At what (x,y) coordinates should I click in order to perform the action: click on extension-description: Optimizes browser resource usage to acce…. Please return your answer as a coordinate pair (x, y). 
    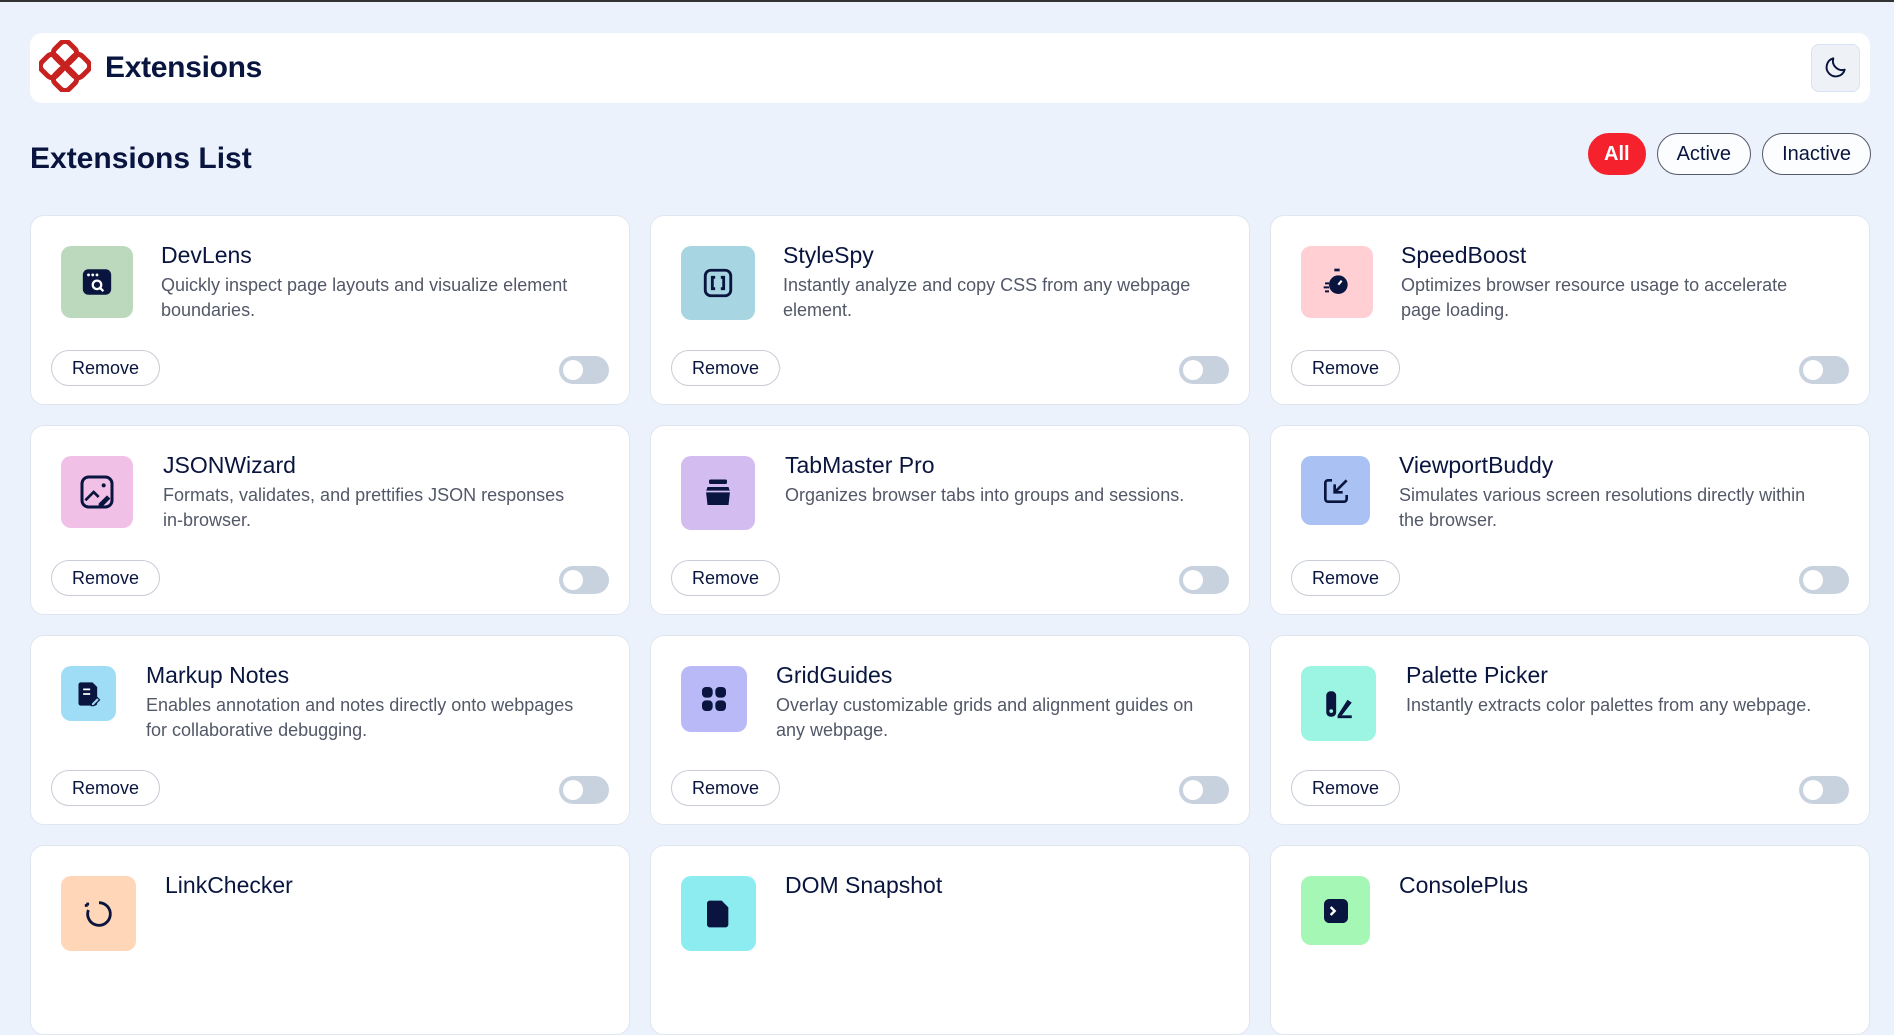
    Looking at the image, I should click on (1594, 297).